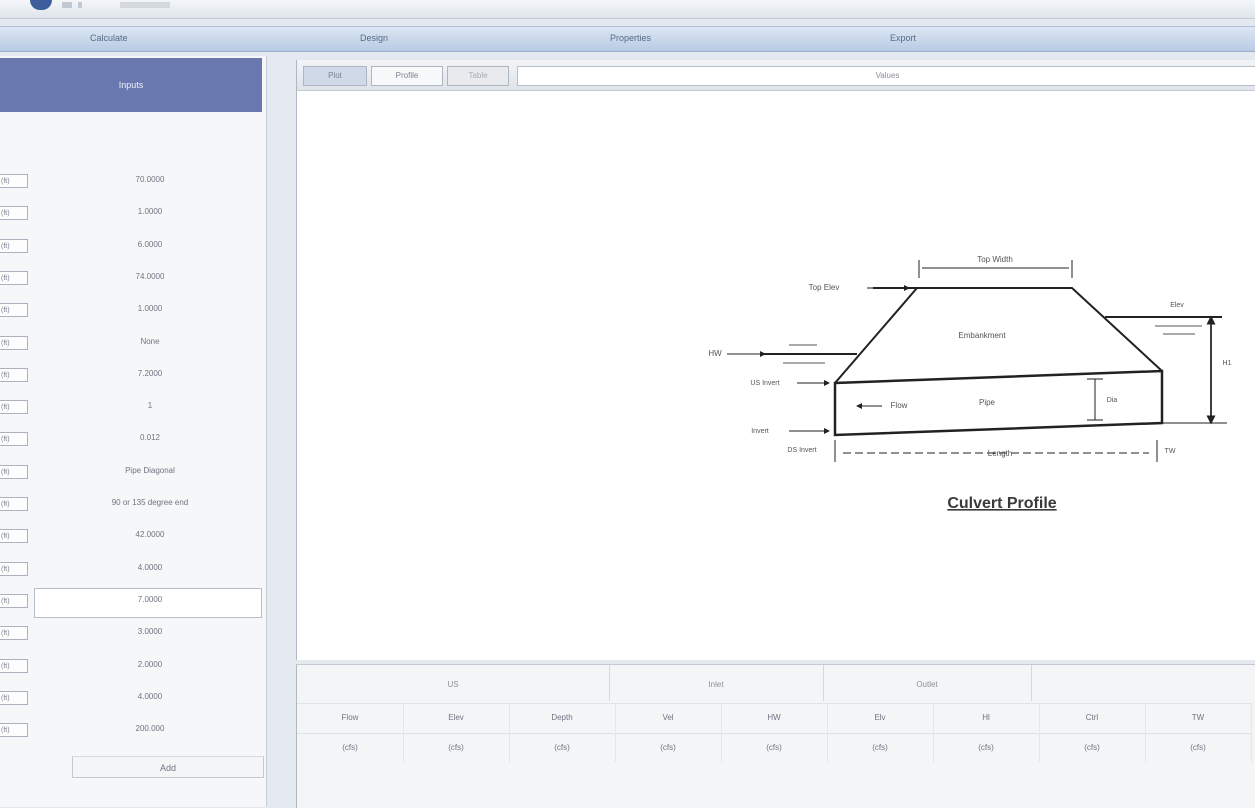 Image resolution: width=1255 pixels, height=808 pixels. What do you see at coordinates (67, 5) in the screenshot?
I see `quick-access-save-icon` at bounding box center [67, 5].